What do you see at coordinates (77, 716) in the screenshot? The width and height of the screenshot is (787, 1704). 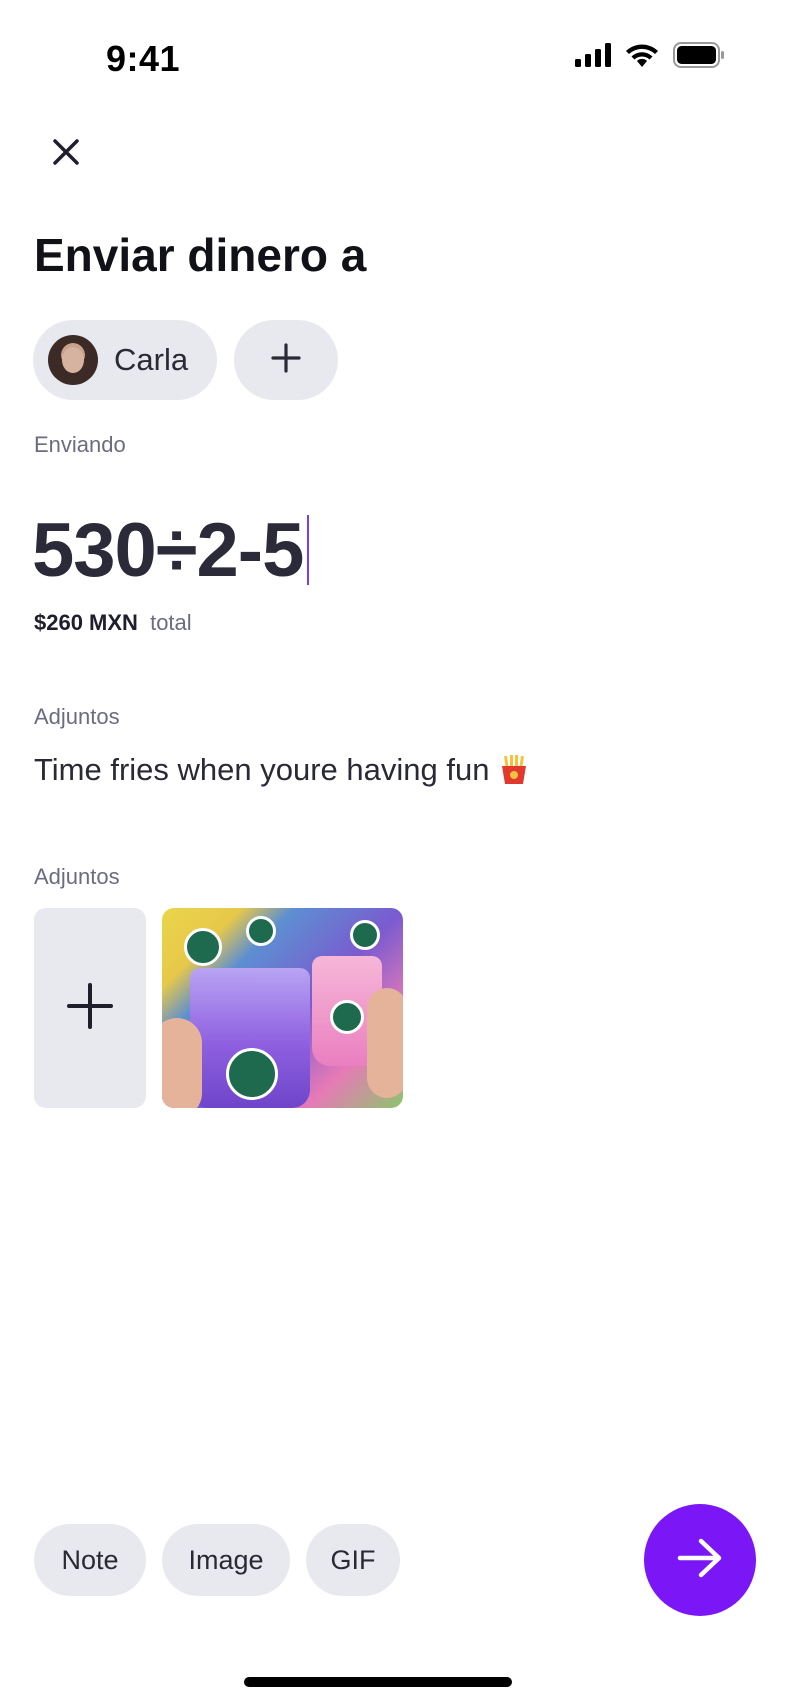 I see `note-label: Adjuntos` at bounding box center [77, 716].